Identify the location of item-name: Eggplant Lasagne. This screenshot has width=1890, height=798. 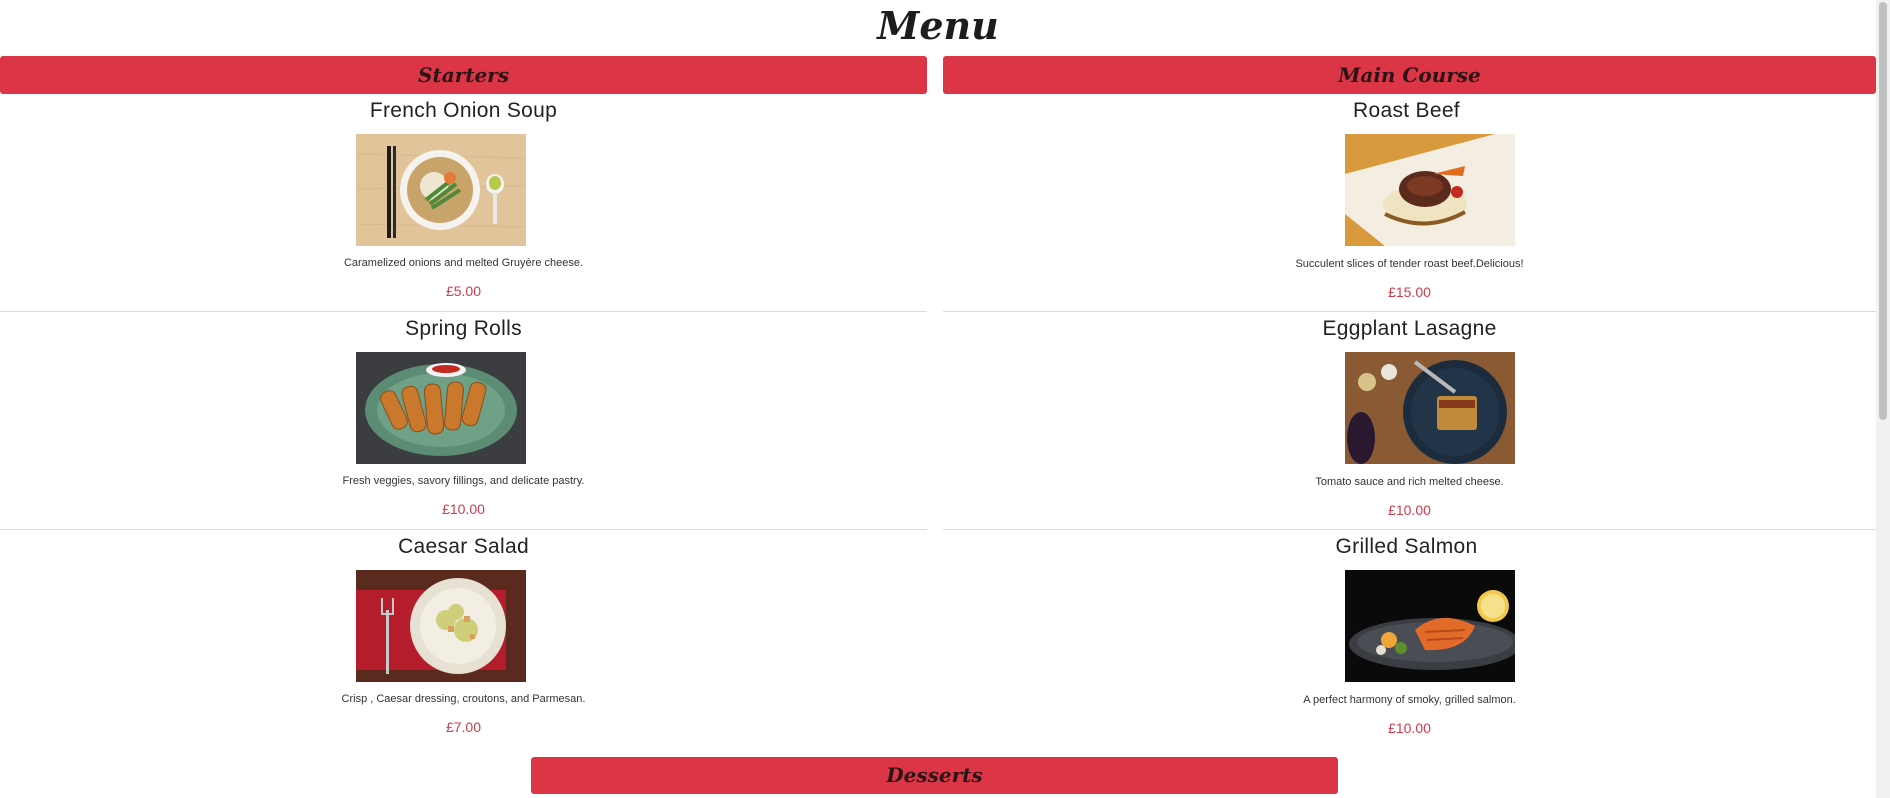
(1409, 328).